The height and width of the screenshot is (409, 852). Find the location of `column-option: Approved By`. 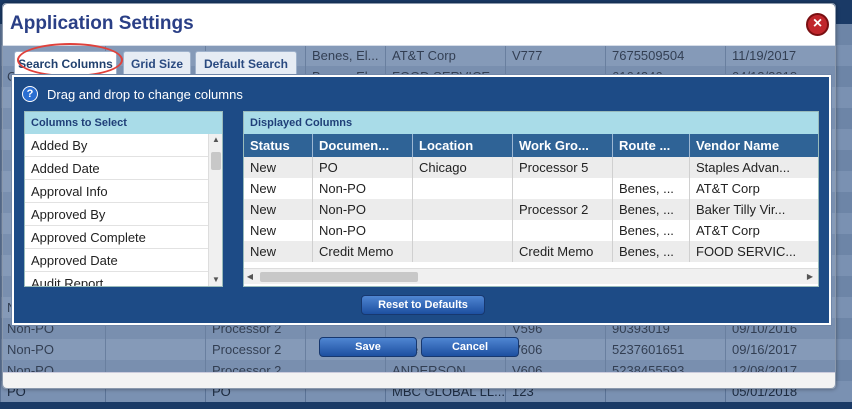

column-option: Approved By is located at coordinates (116, 214).